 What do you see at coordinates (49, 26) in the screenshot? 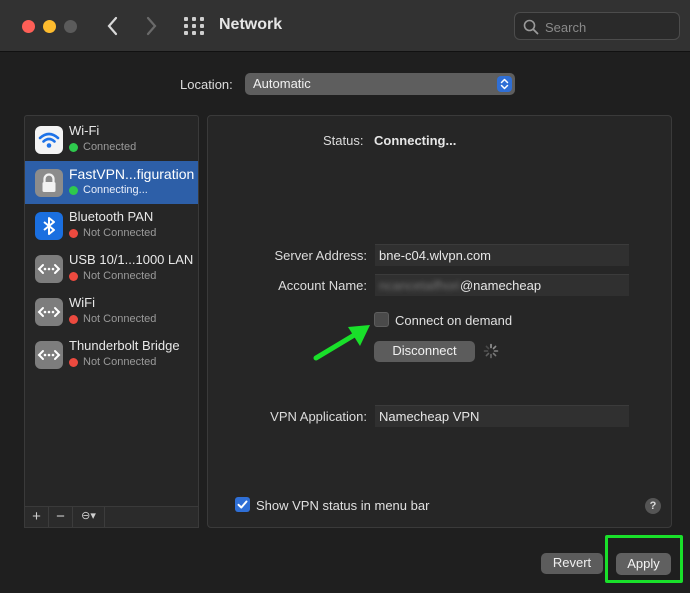
I see `minimize-window-button` at bounding box center [49, 26].